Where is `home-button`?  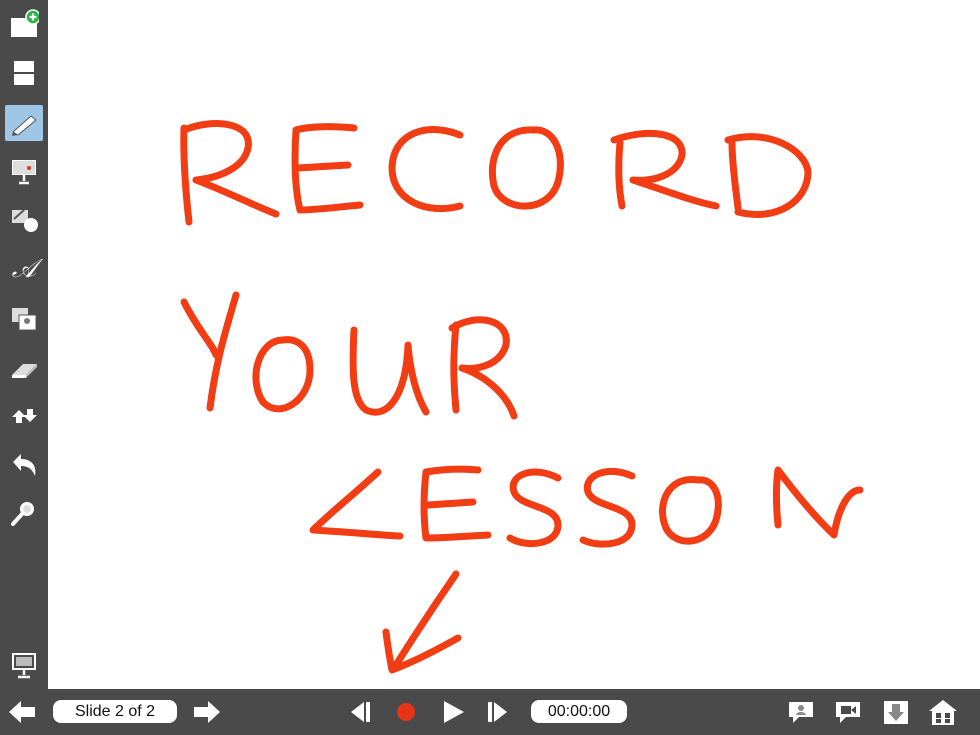
home-button is located at coordinates (943, 712).